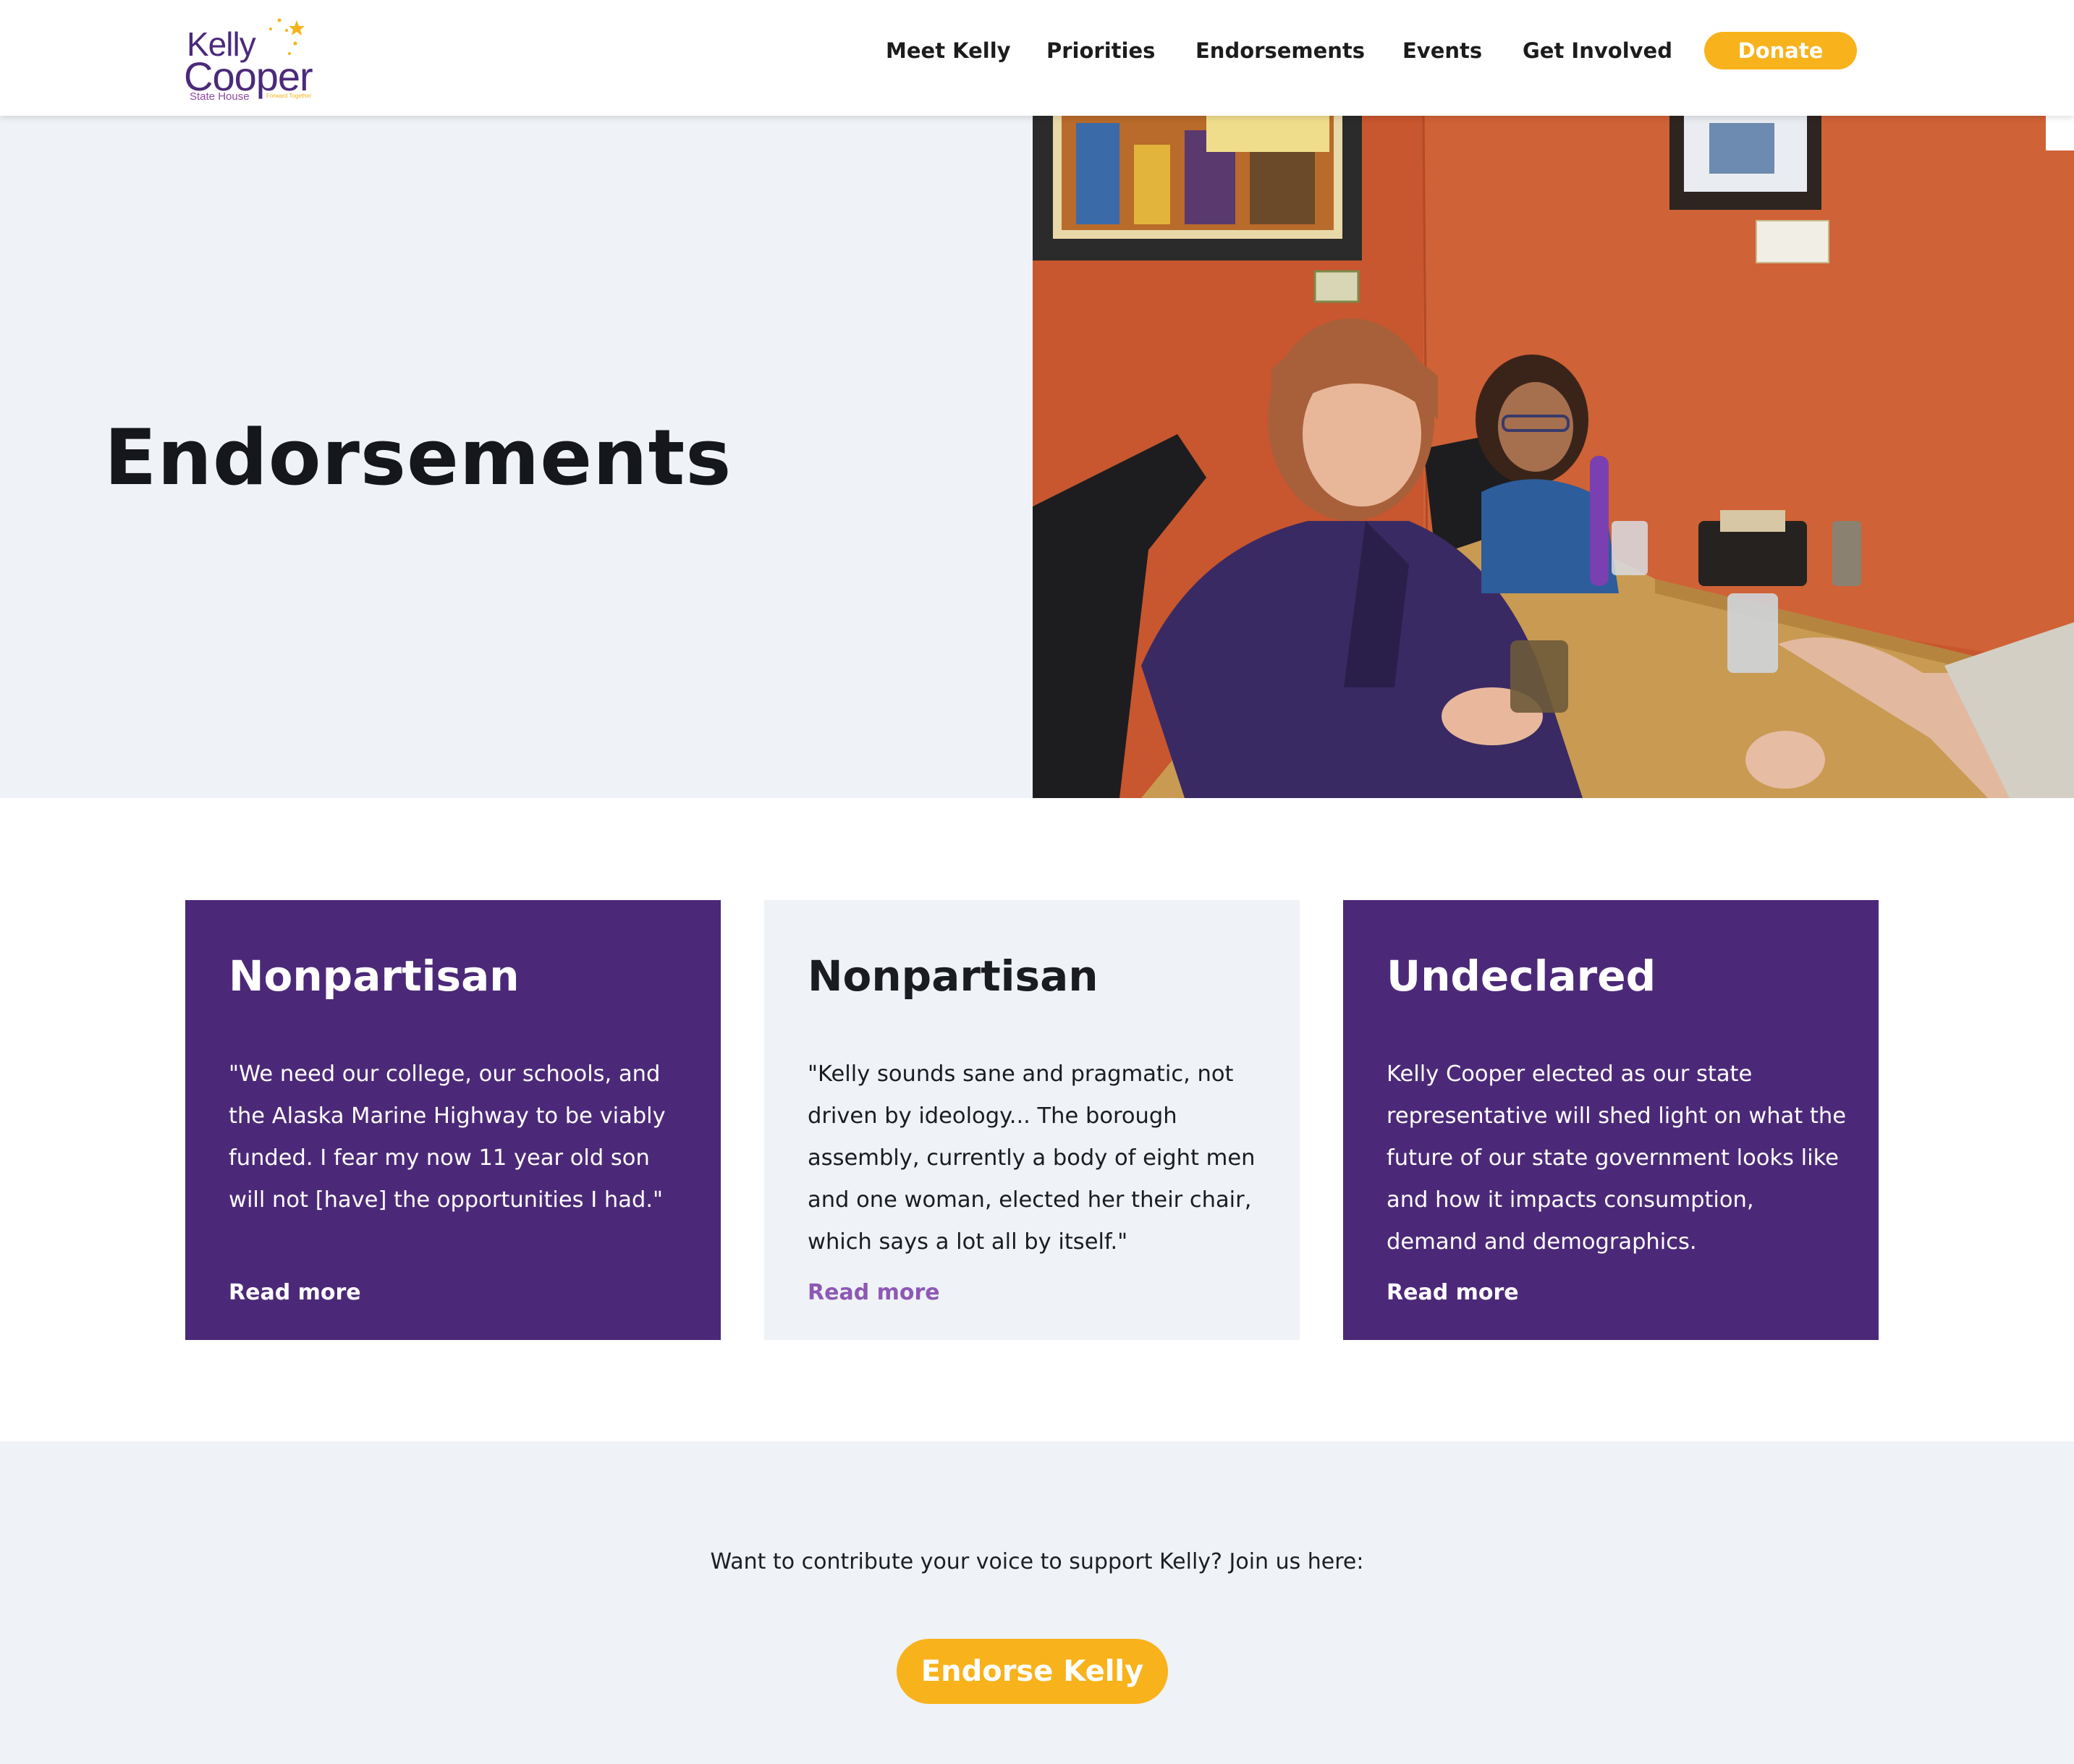  I want to click on card-title: Undeclared, so click(1521, 976).